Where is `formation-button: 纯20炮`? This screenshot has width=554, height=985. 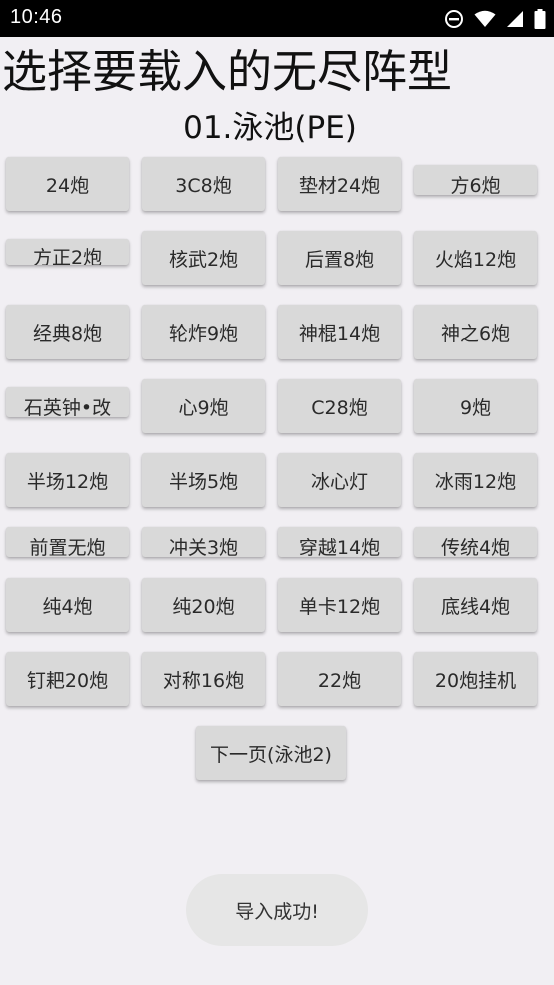
formation-button: 纯20炮 is located at coordinates (203, 605).